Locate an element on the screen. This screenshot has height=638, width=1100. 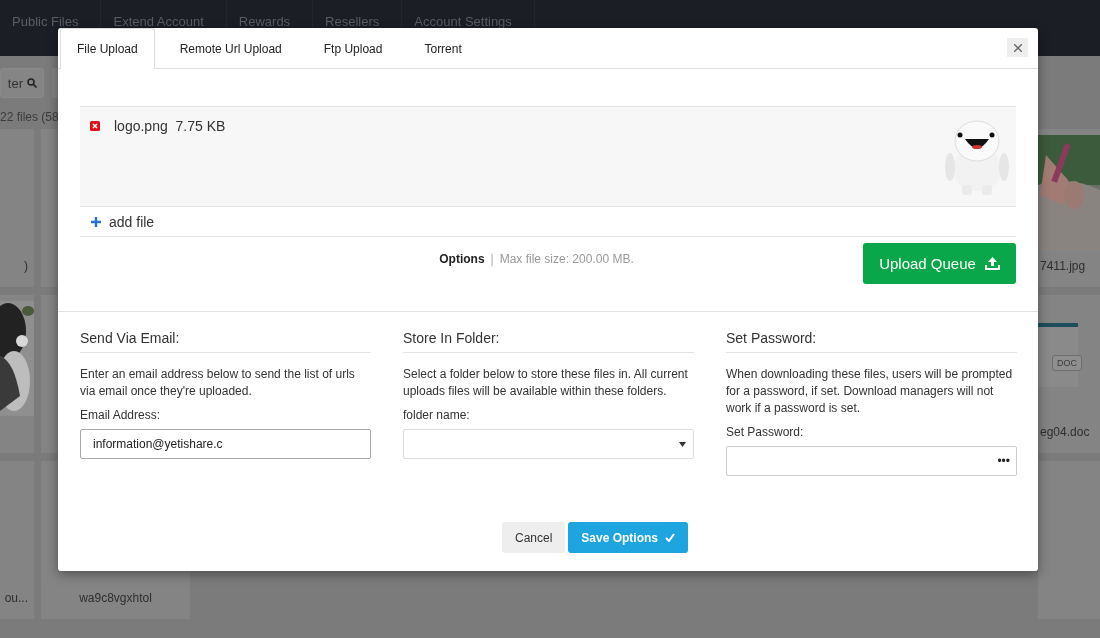
check-icon is located at coordinates (670, 537).